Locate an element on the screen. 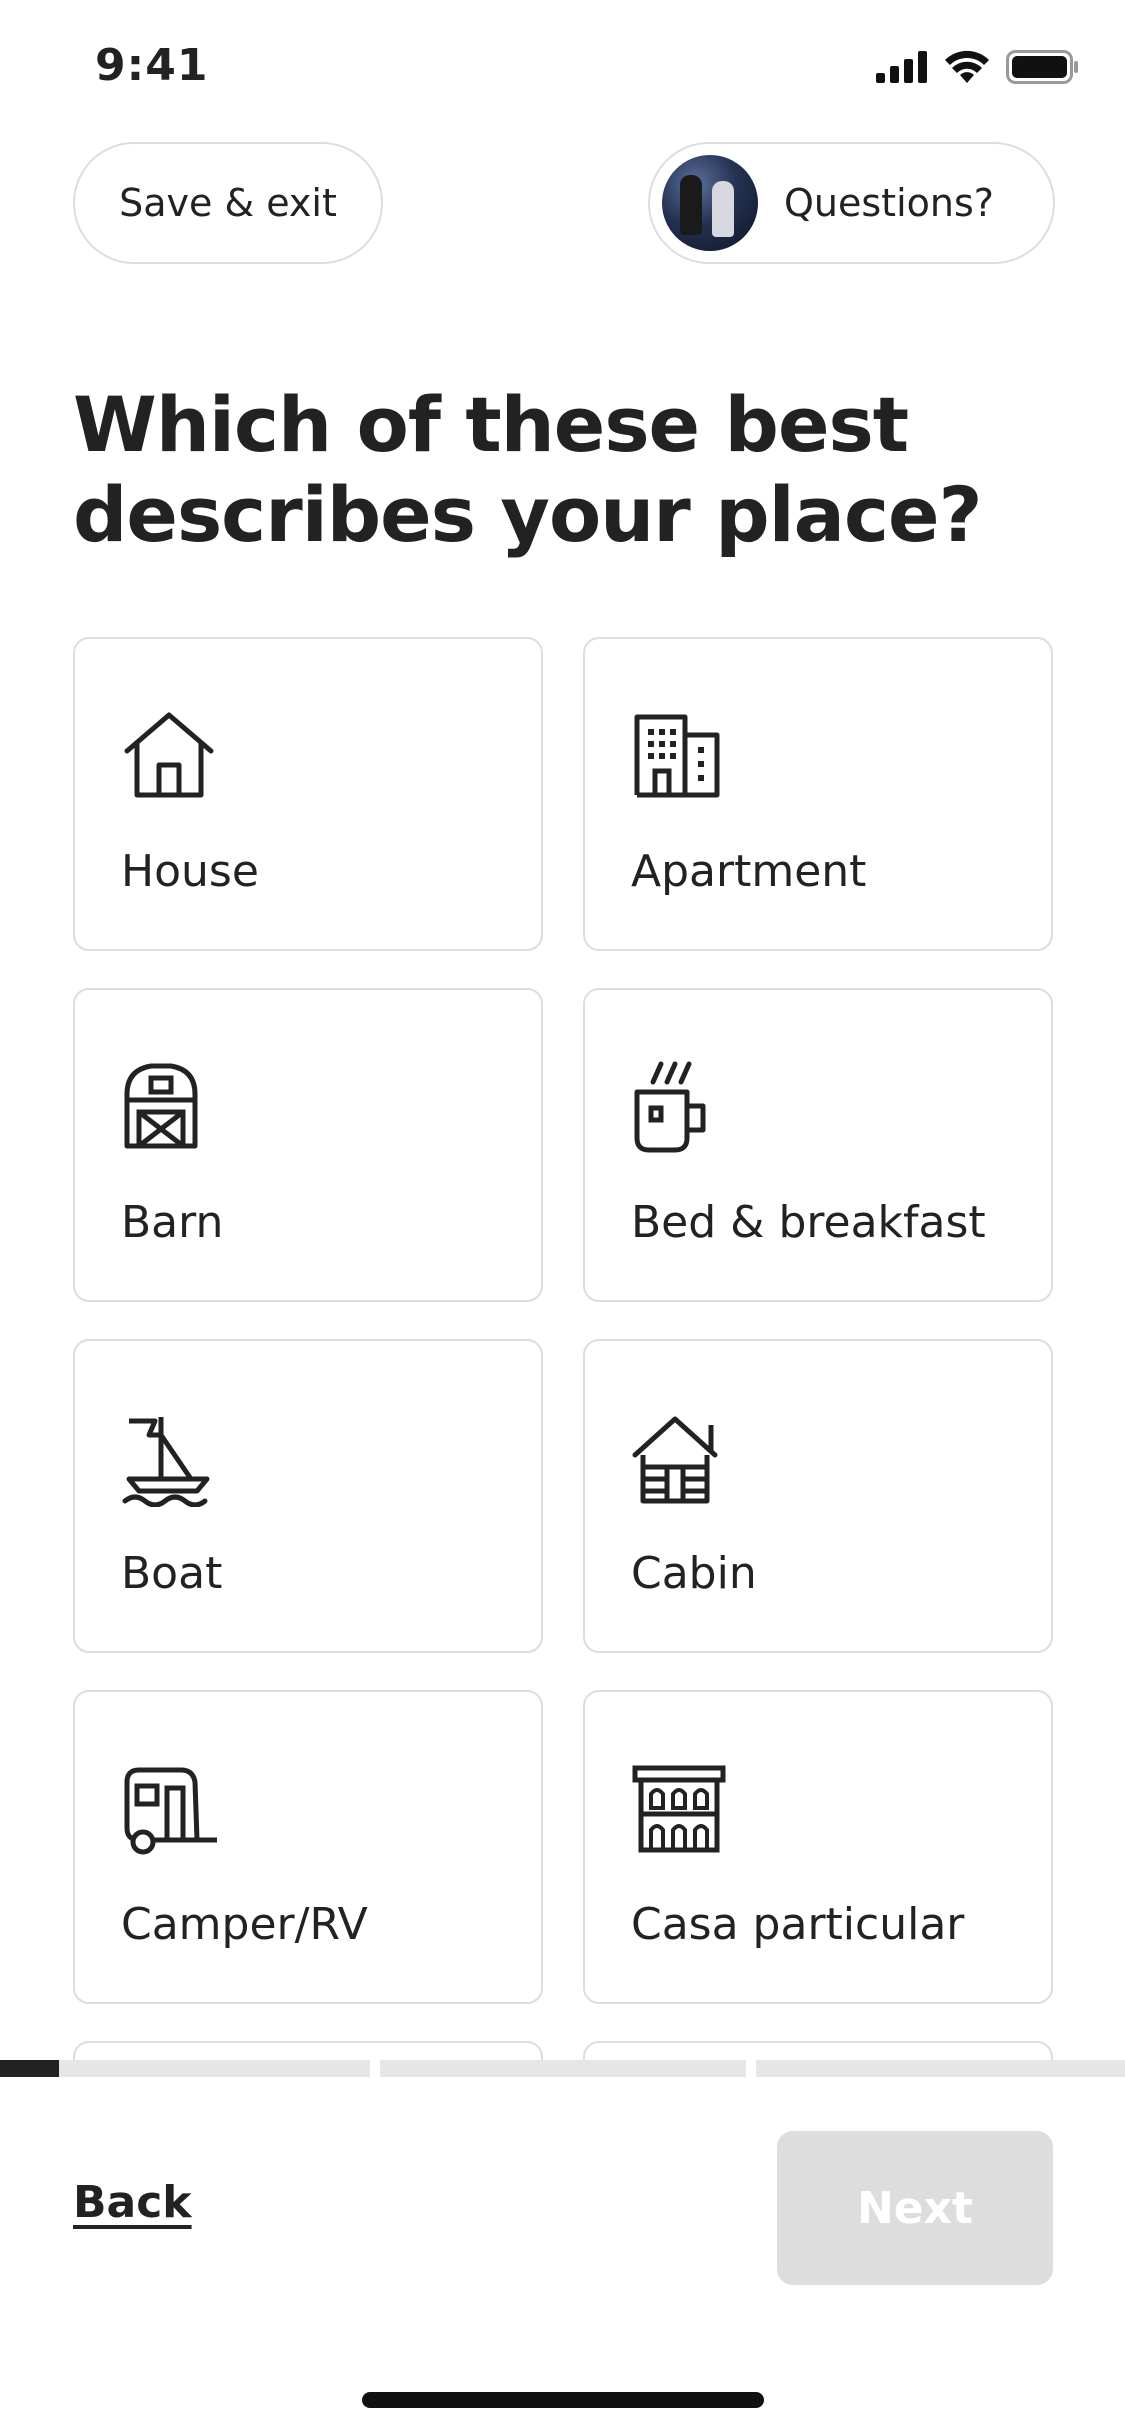 This screenshot has height=2436, width=1125. house-icon is located at coordinates (169, 755).